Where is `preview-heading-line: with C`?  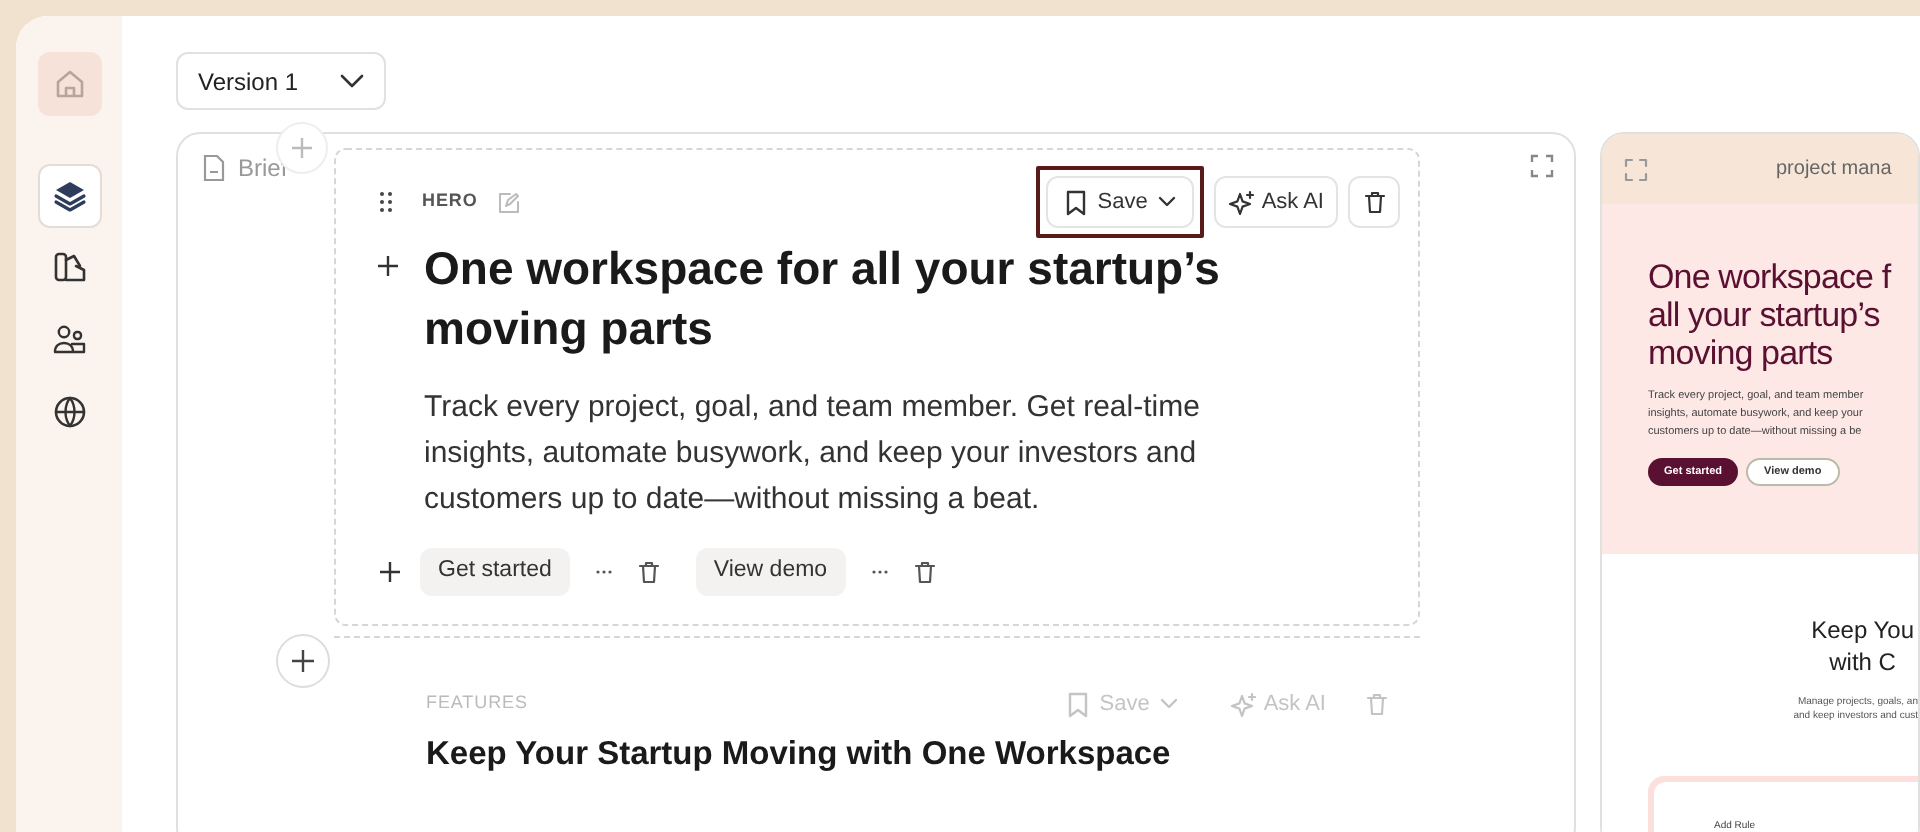
preview-heading-line: with C is located at coordinates (1862, 662).